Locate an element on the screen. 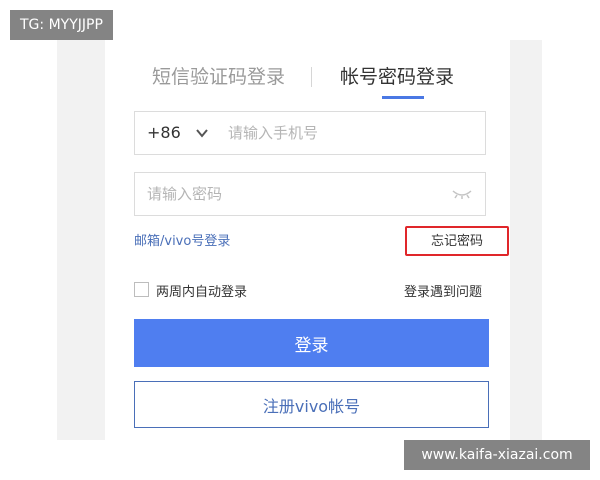 This screenshot has width=600, height=480. chevron-down-icon is located at coordinates (202, 133).